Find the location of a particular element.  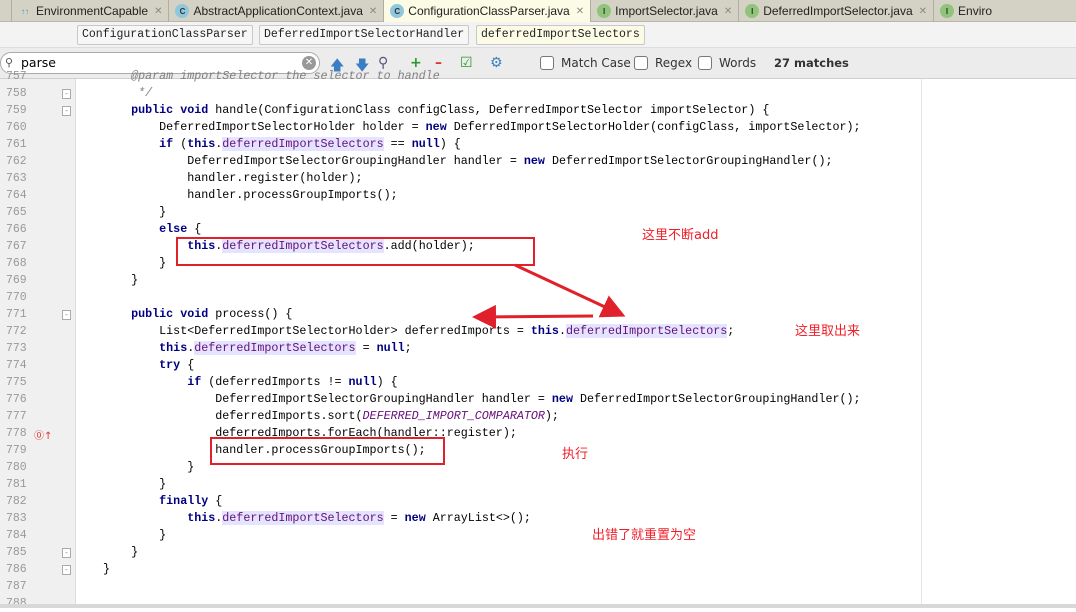

horizontal-scrollbar is located at coordinates (538, 606).